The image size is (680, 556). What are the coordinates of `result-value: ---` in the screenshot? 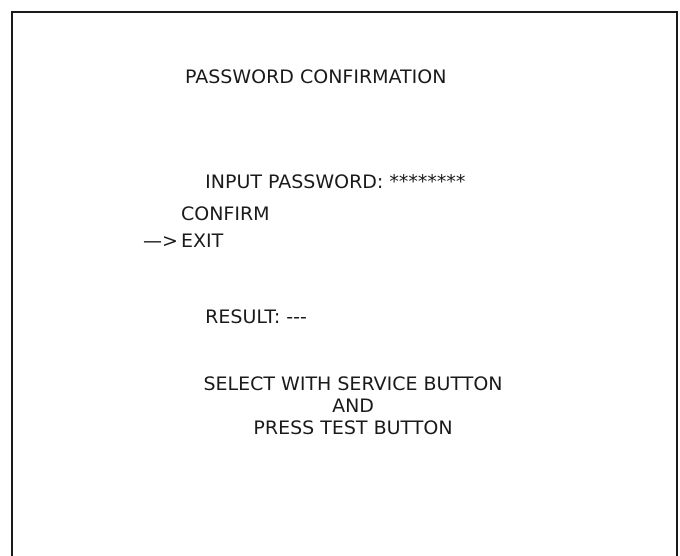 It's located at (296, 317).